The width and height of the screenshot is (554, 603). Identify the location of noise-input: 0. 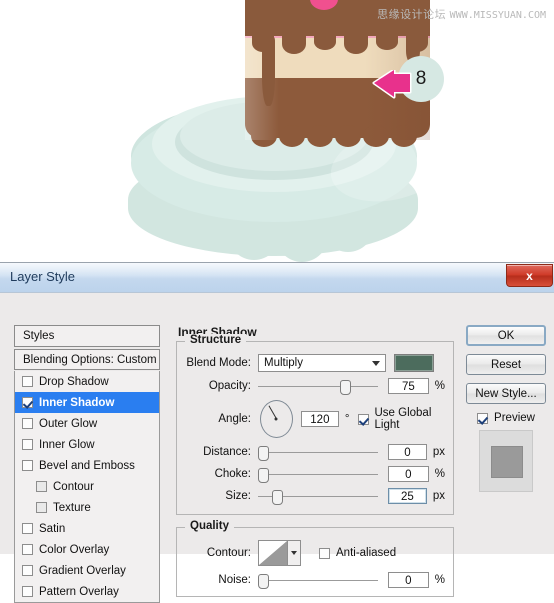
(408, 580).